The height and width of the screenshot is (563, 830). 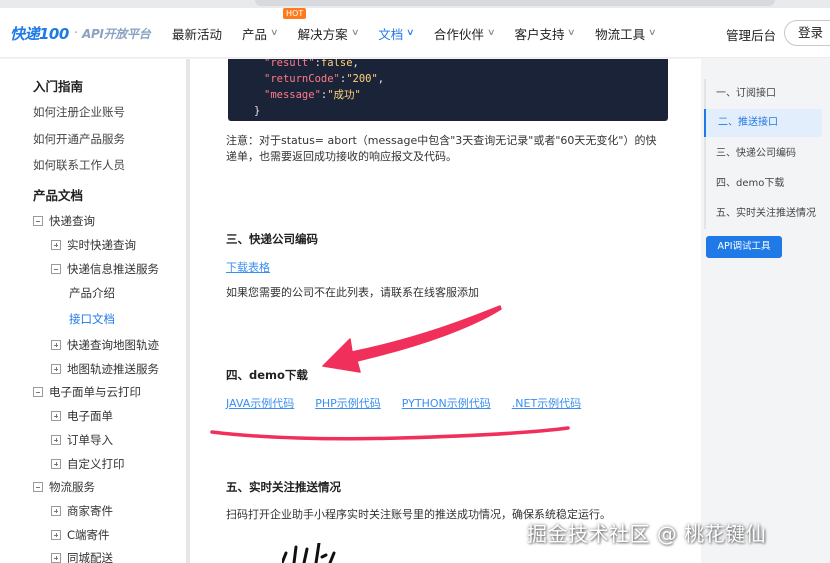 What do you see at coordinates (546, 403) in the screenshot?
I see `dotnet-demo-link: .NET示例代码` at bounding box center [546, 403].